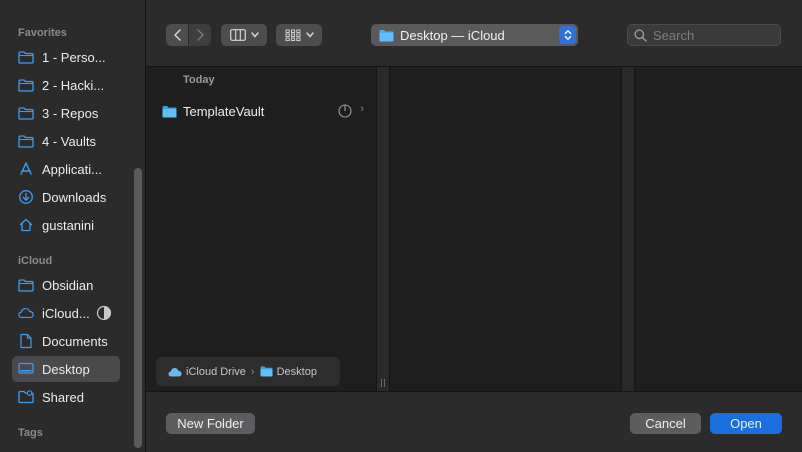 This screenshot has width=802, height=452. Describe the element at coordinates (26, 225) in the screenshot. I see `home-icon` at that location.